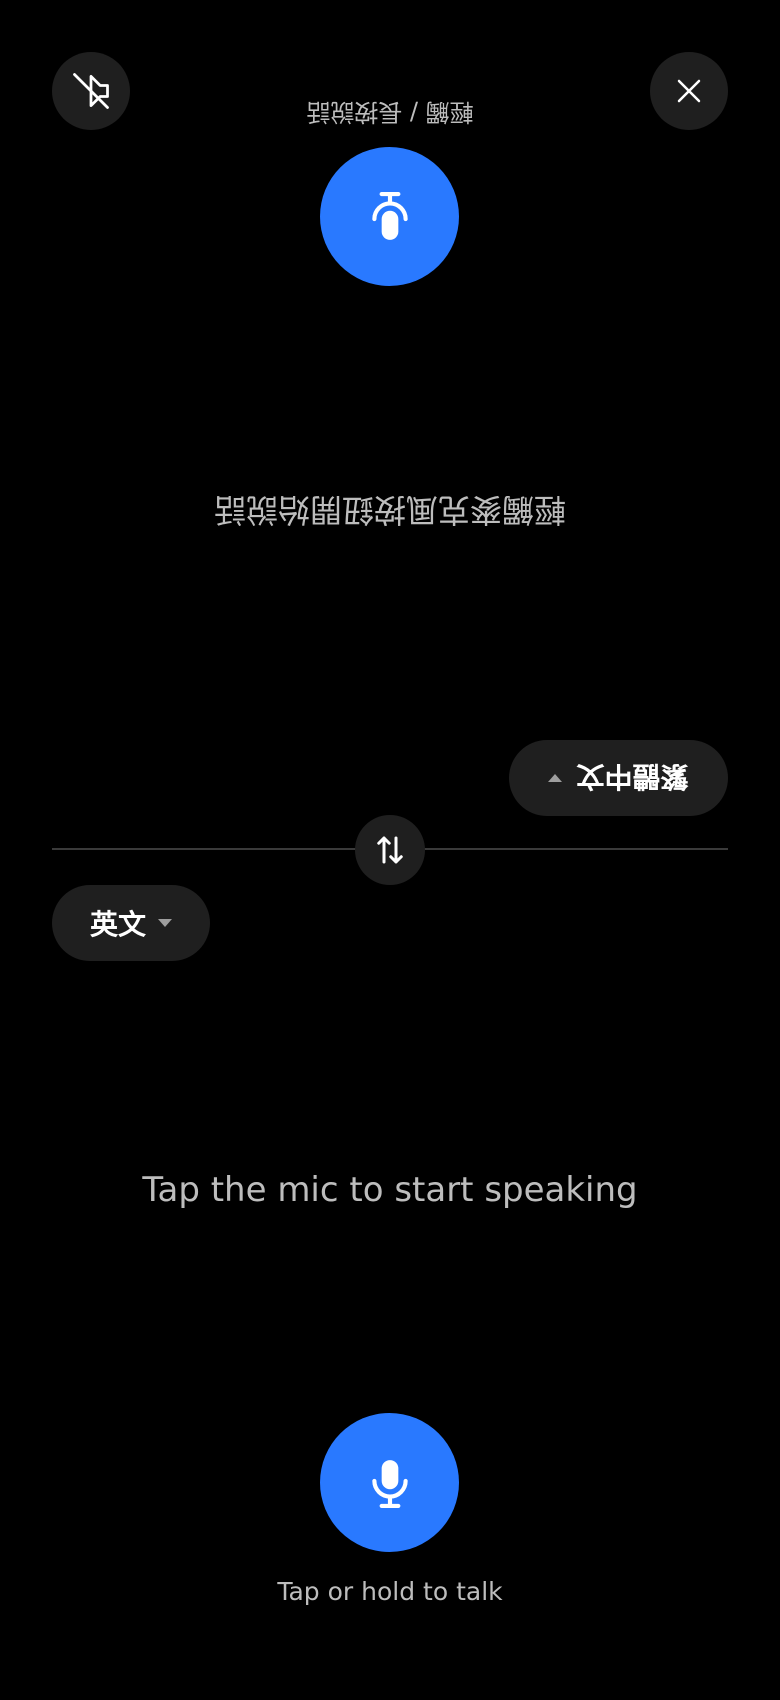 The height and width of the screenshot is (1700, 780). Describe the element at coordinates (390, 112) in the screenshot. I see `top-tap-hint: 輕觸 / 長按說話` at that location.